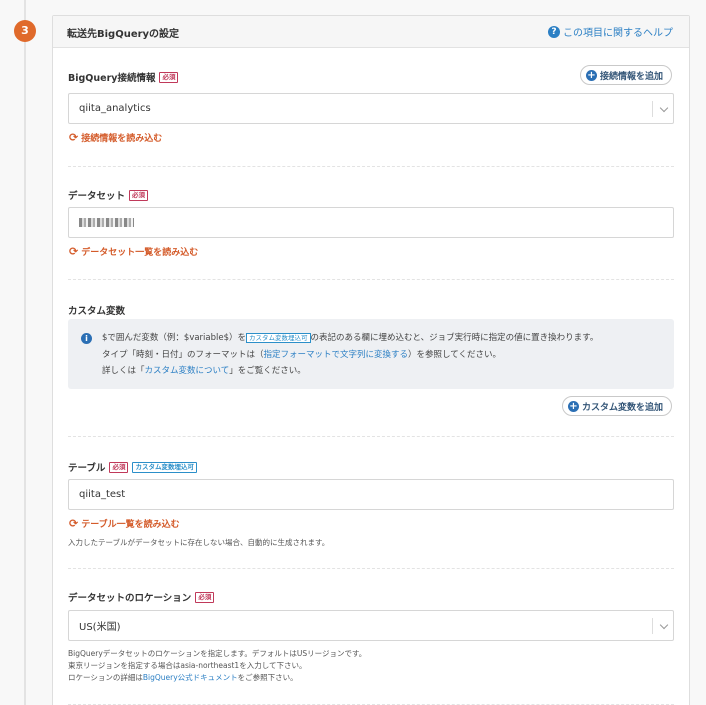 Image resolution: width=706 pixels, height=705 pixels. Describe the element at coordinates (122, 139) in the screenshot. I see `reload-connection-label: 接続情報を読み込む` at that location.